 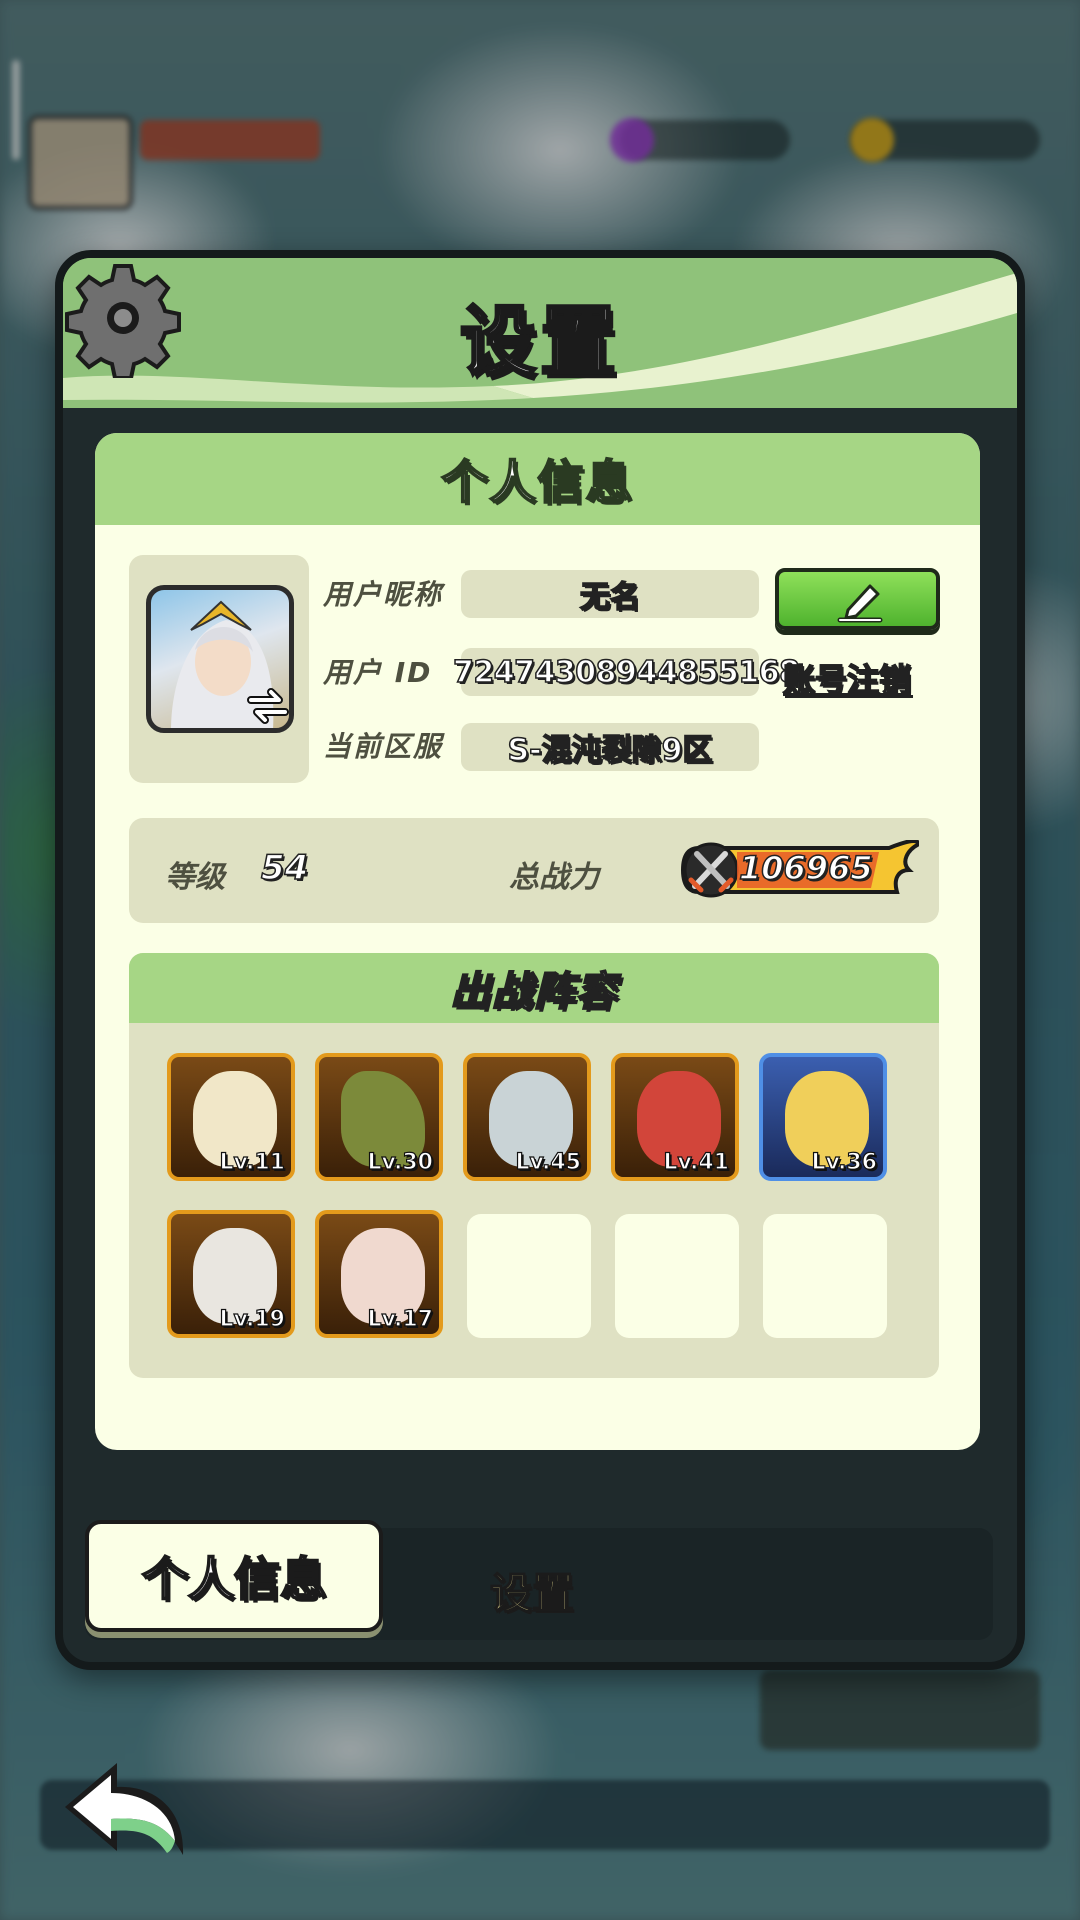 I want to click on panel-title: 设置, so click(x=539, y=342).